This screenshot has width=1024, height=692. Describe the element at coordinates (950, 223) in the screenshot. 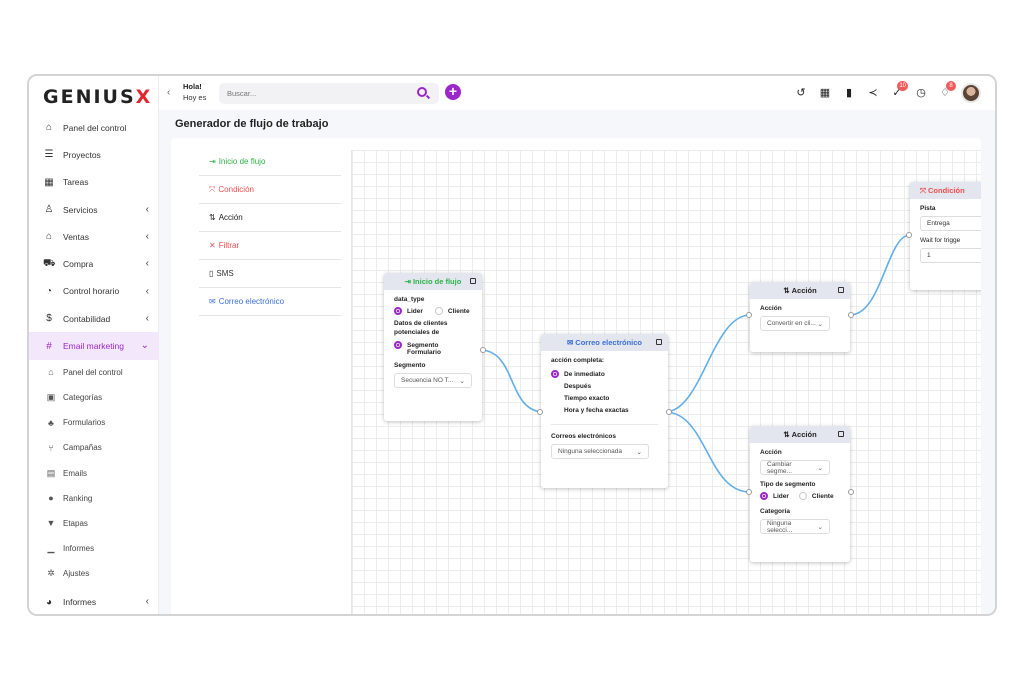

I see `pista-select: Entrega` at that location.